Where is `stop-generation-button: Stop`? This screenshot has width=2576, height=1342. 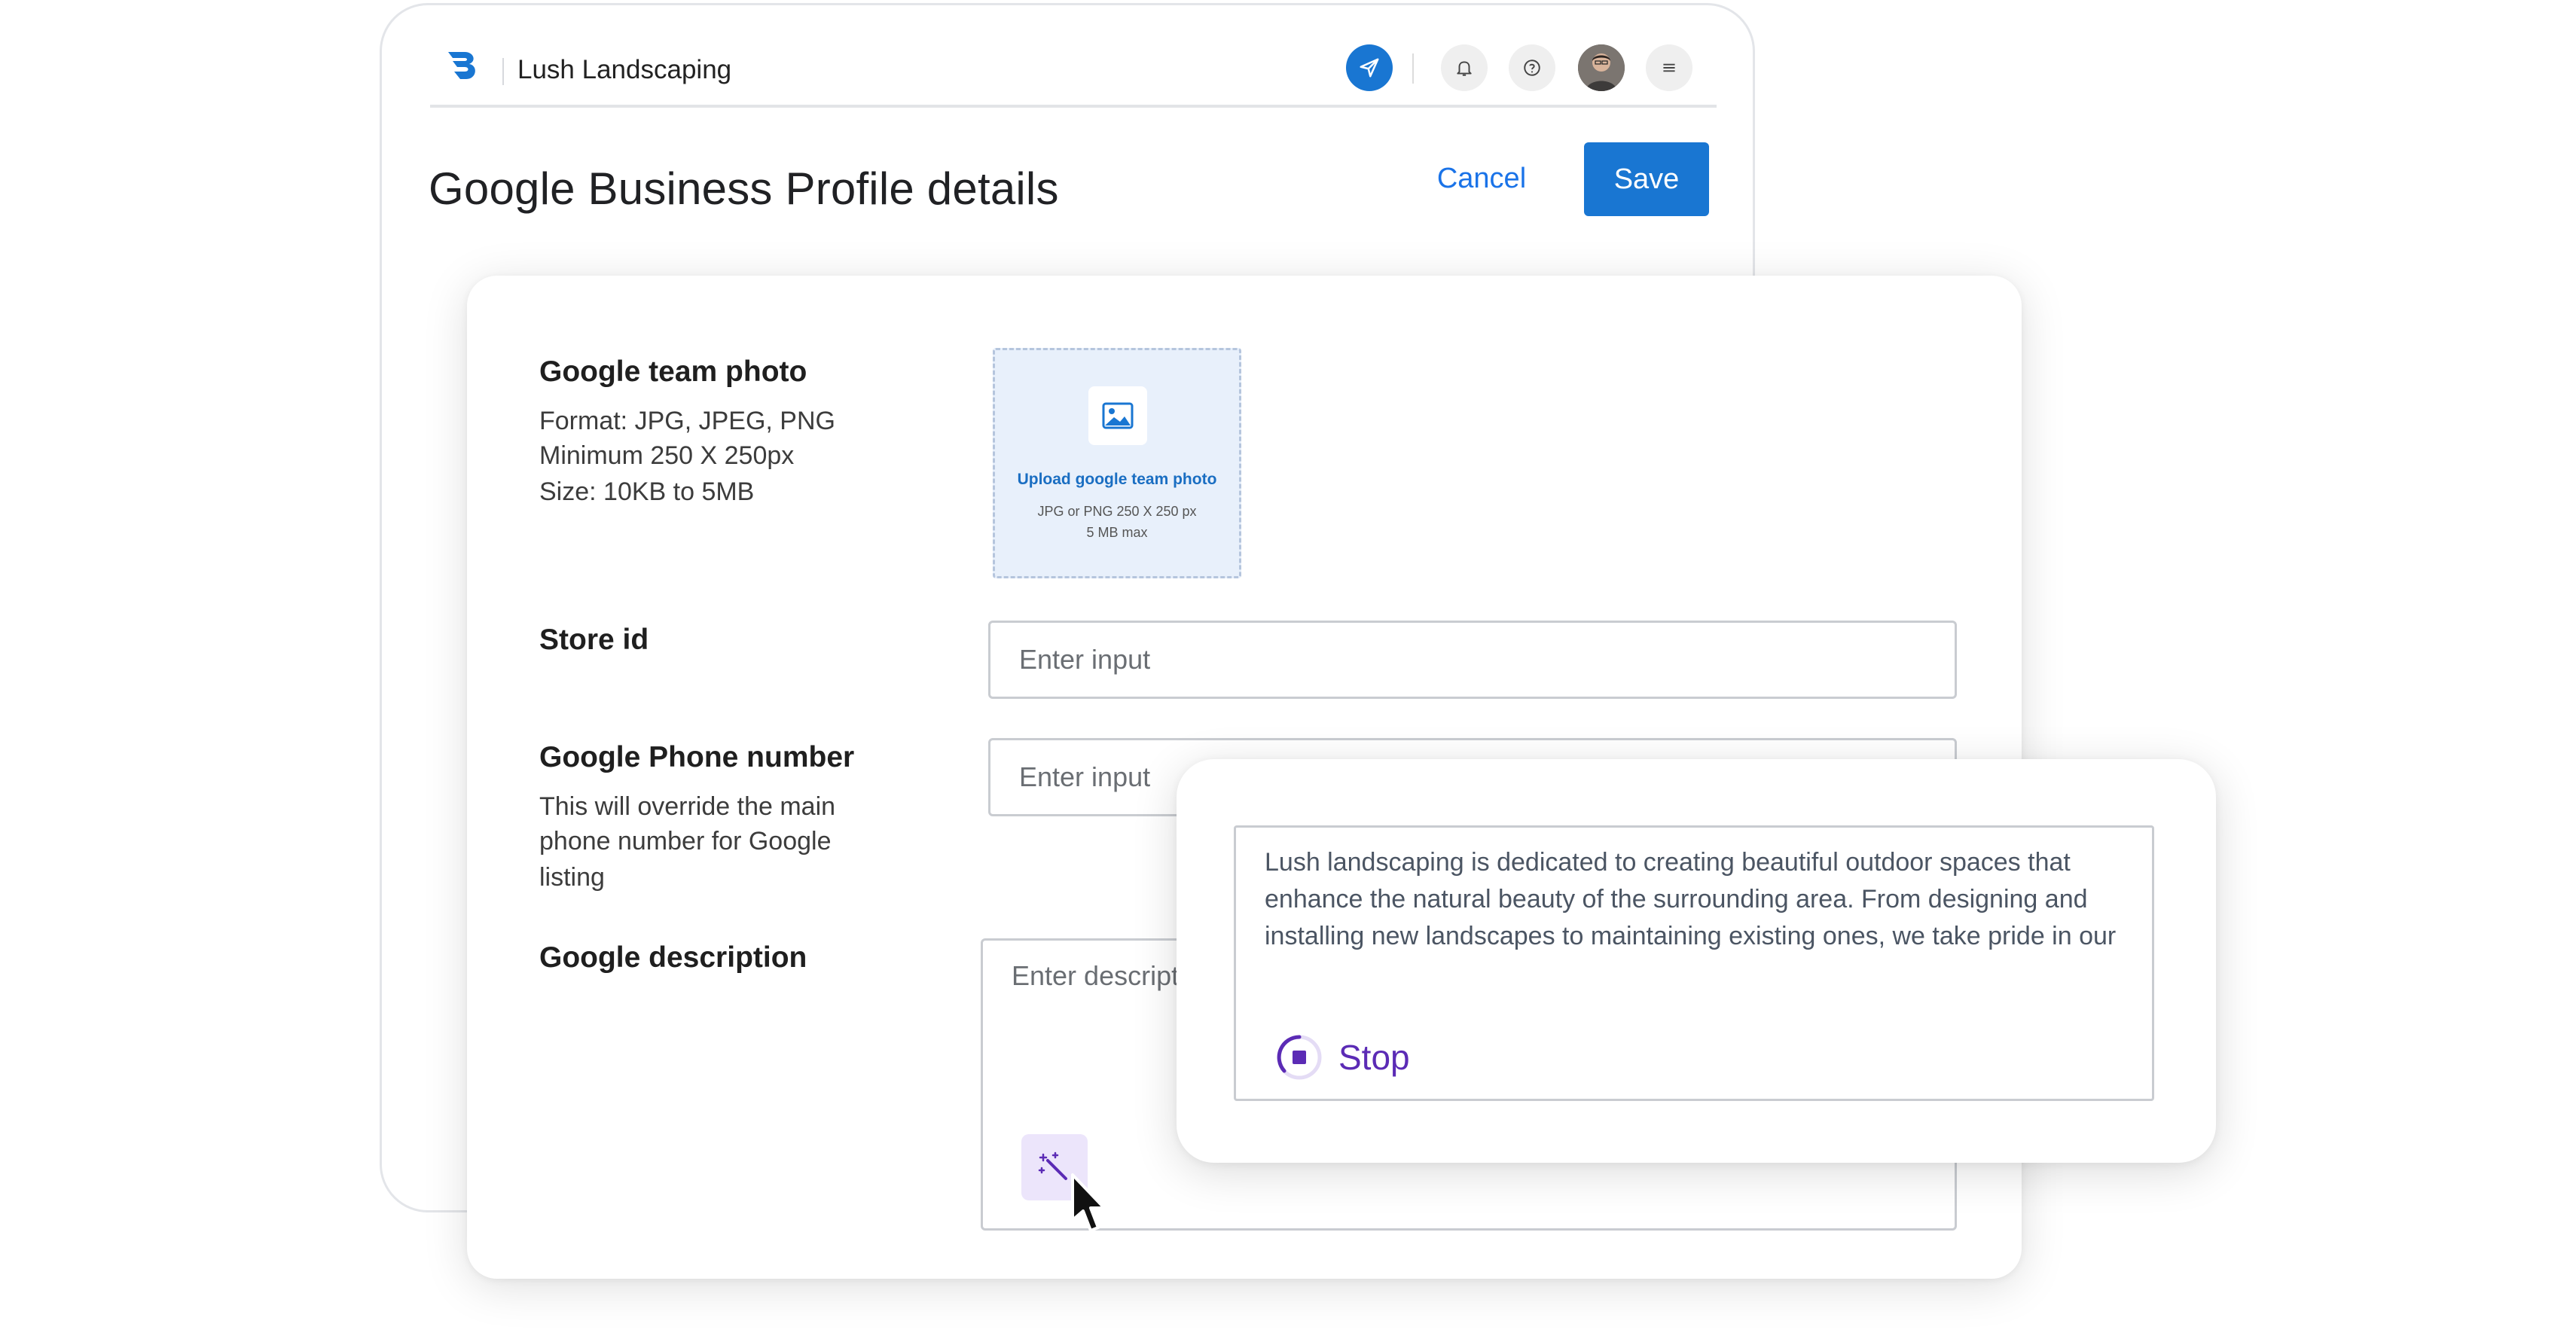 stop-generation-button: Stop is located at coordinates (1343, 1057).